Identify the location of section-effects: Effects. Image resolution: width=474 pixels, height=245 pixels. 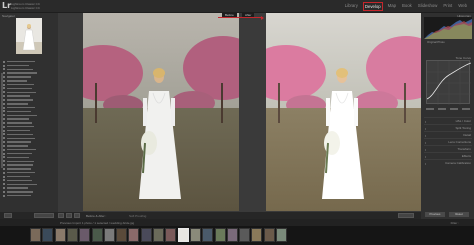
(448, 155).